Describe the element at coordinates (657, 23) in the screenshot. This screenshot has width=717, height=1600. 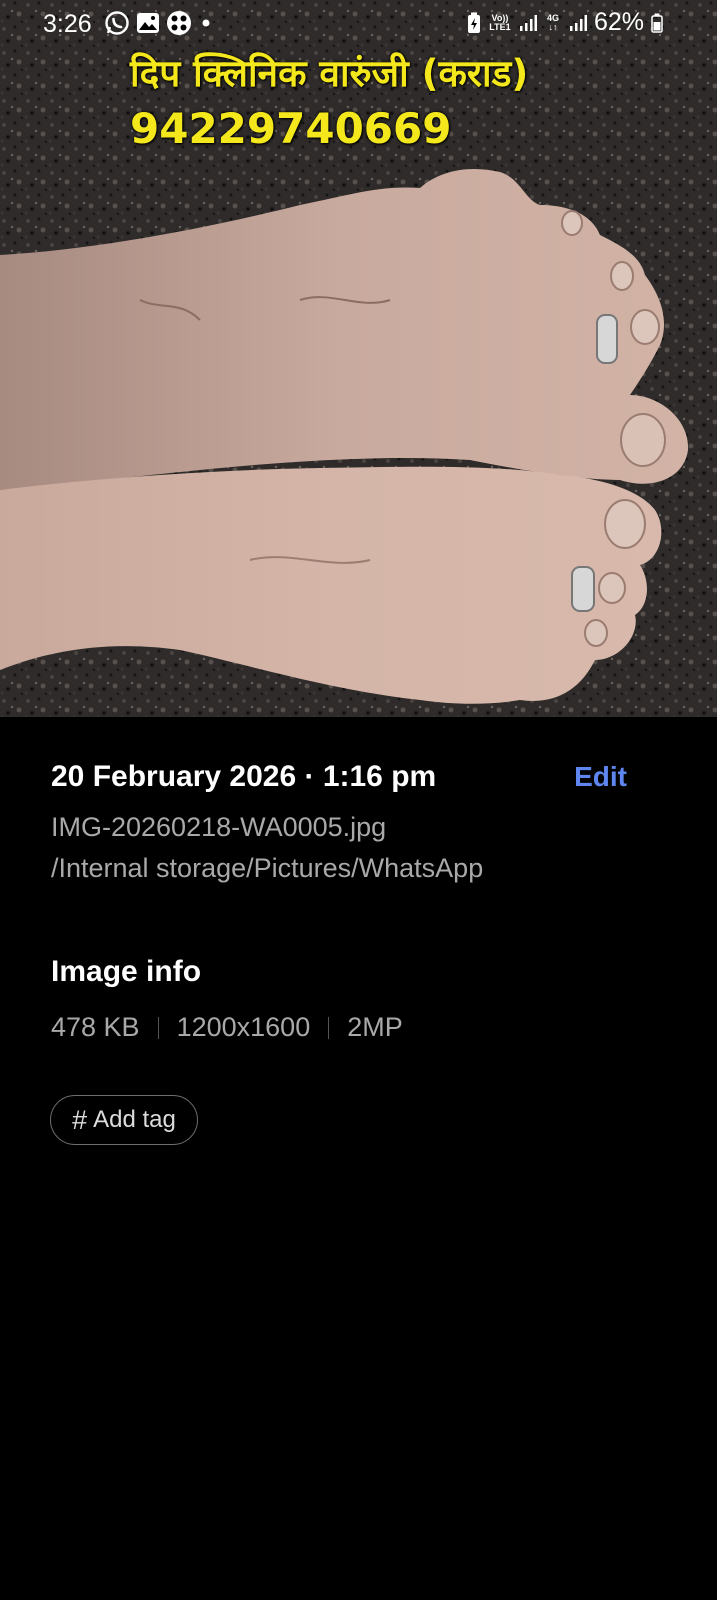
I see `battery-icon` at that location.